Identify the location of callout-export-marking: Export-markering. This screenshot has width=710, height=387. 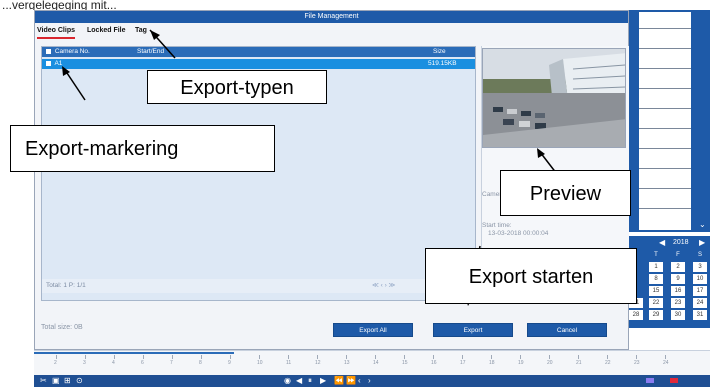
(142, 148).